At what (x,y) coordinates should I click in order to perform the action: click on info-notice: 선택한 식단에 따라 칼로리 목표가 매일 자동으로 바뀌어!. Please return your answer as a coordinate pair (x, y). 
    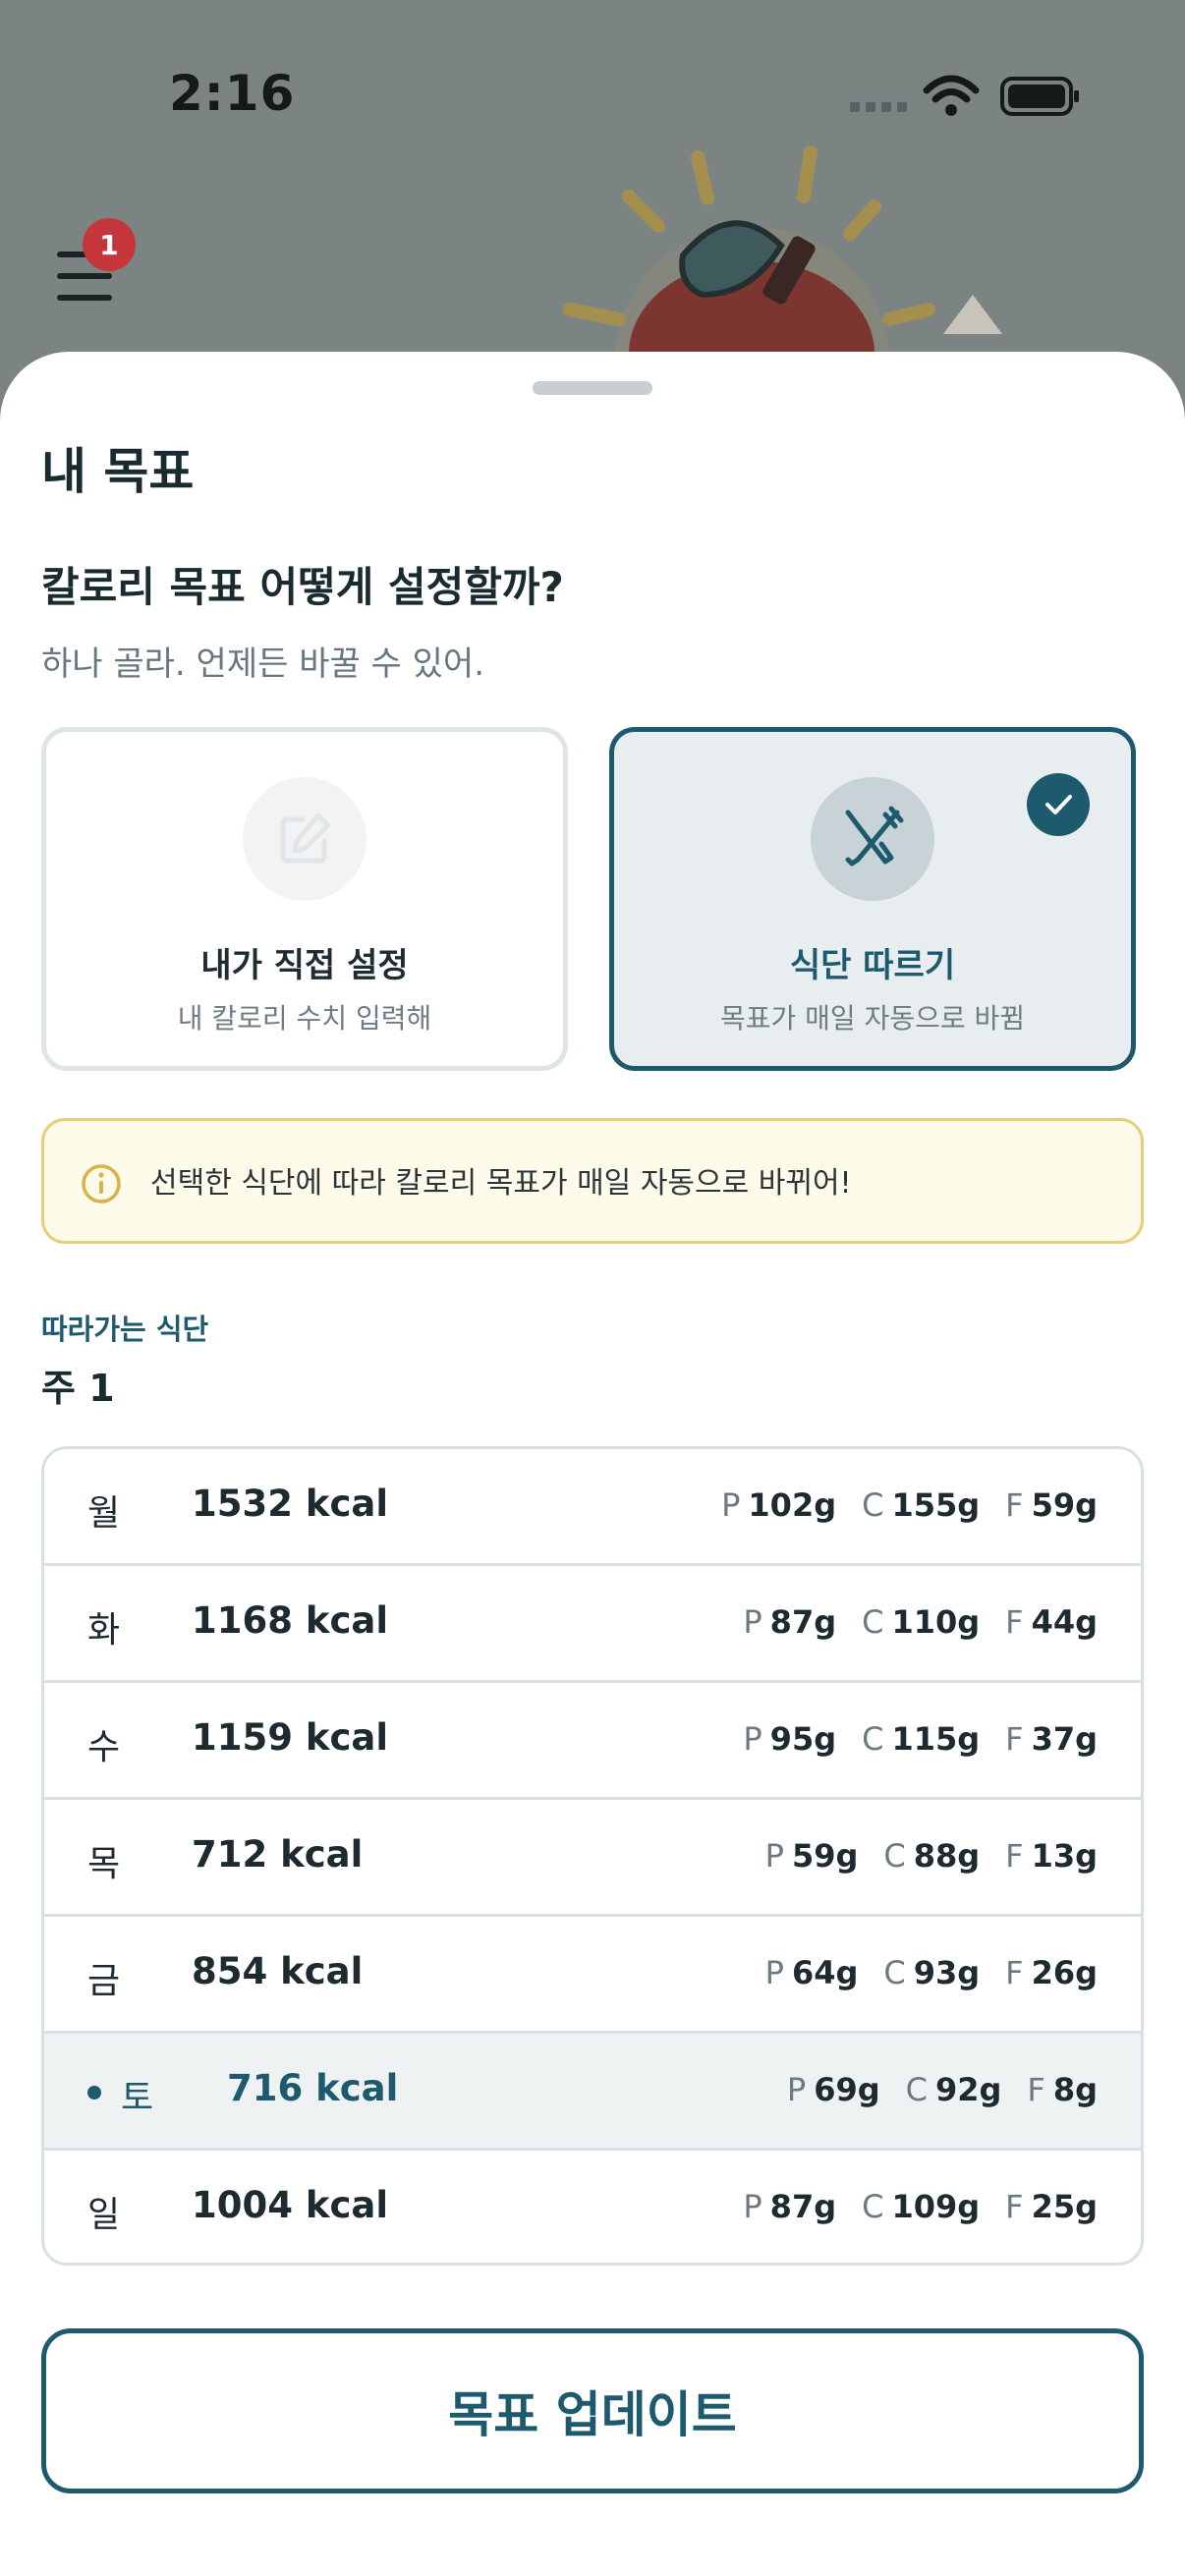
    Looking at the image, I should click on (592, 1181).